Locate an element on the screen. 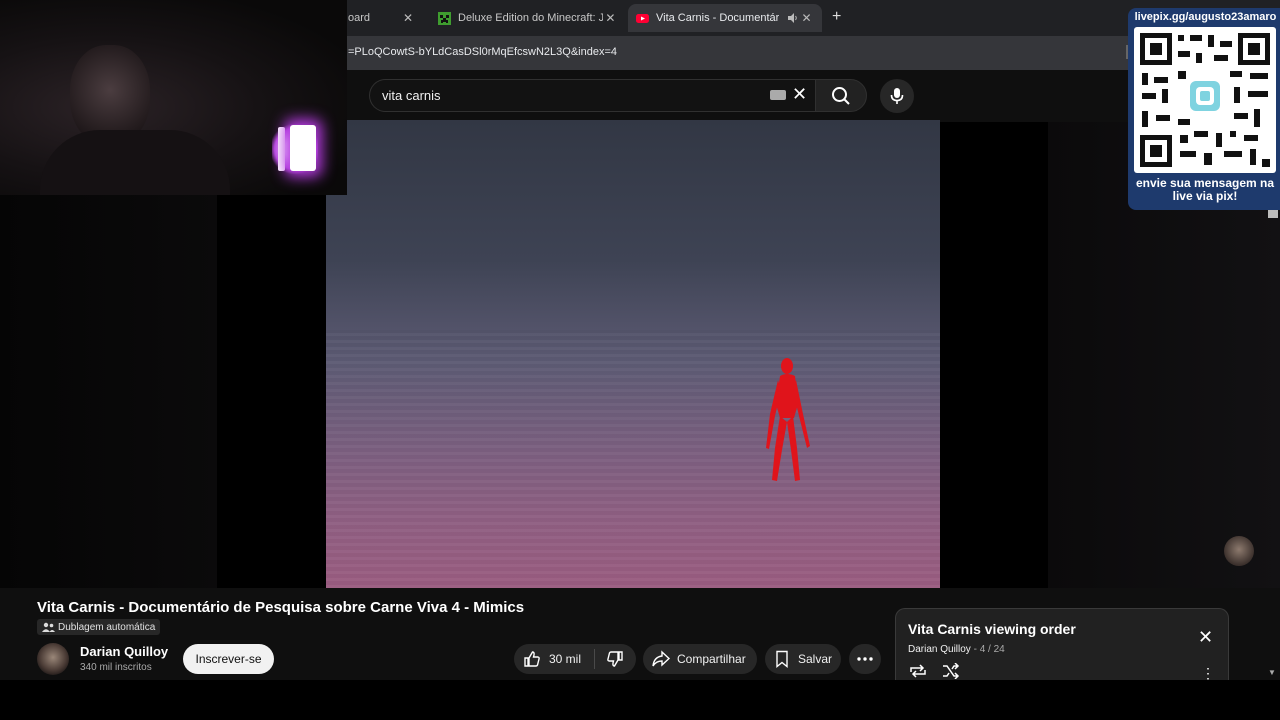 Image resolution: width=1280 pixels, height=720 pixels. microphone-icon is located at coordinates (897, 96).